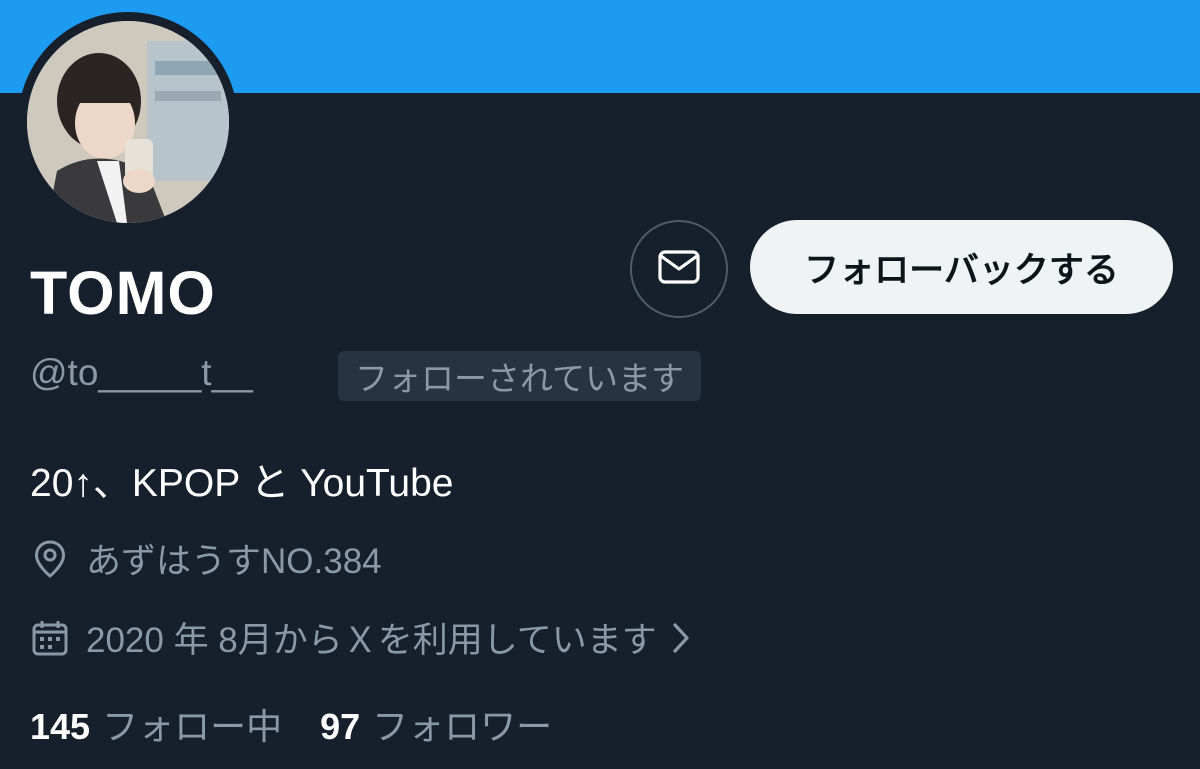 This screenshot has width=1200, height=769. Describe the element at coordinates (520, 376) in the screenshot. I see `follows-you-badge: フォローされています` at that location.